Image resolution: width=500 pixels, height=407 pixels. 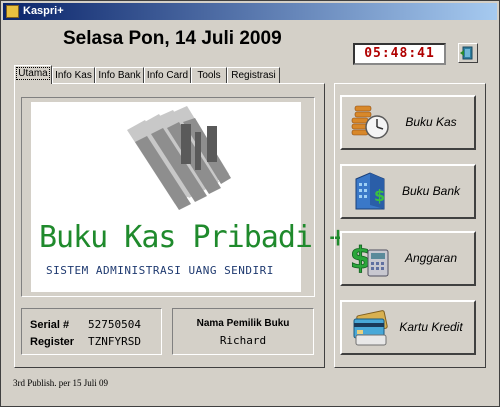 What do you see at coordinates (370, 122) in the screenshot?
I see `money-clock-icon` at bounding box center [370, 122].